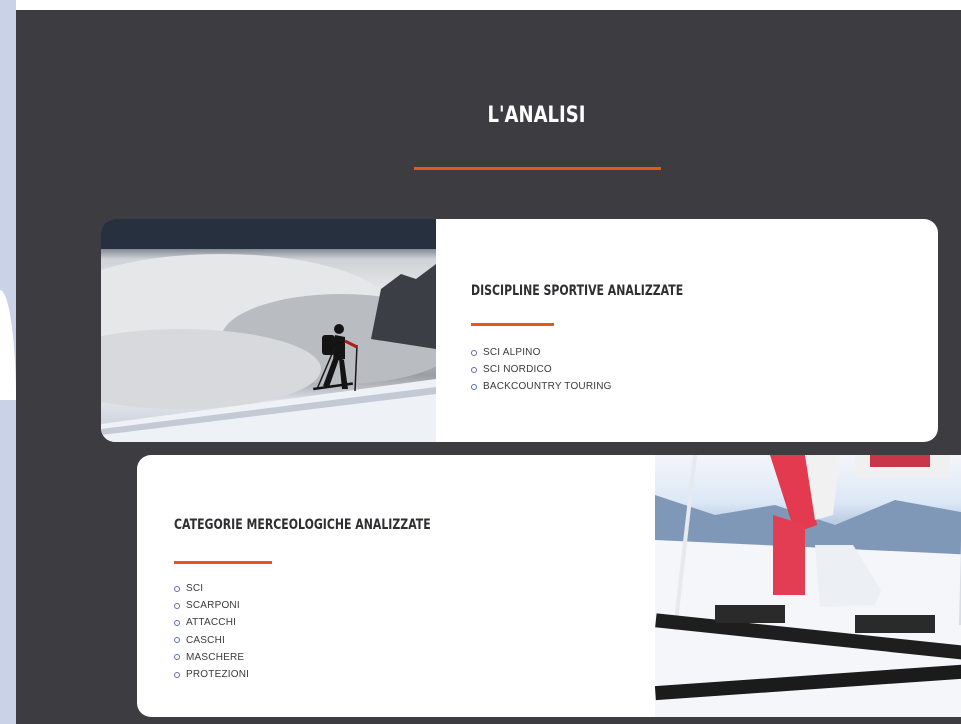  What do you see at coordinates (218, 675) in the screenshot?
I see `list-item-label: PROTEZIONI` at bounding box center [218, 675].